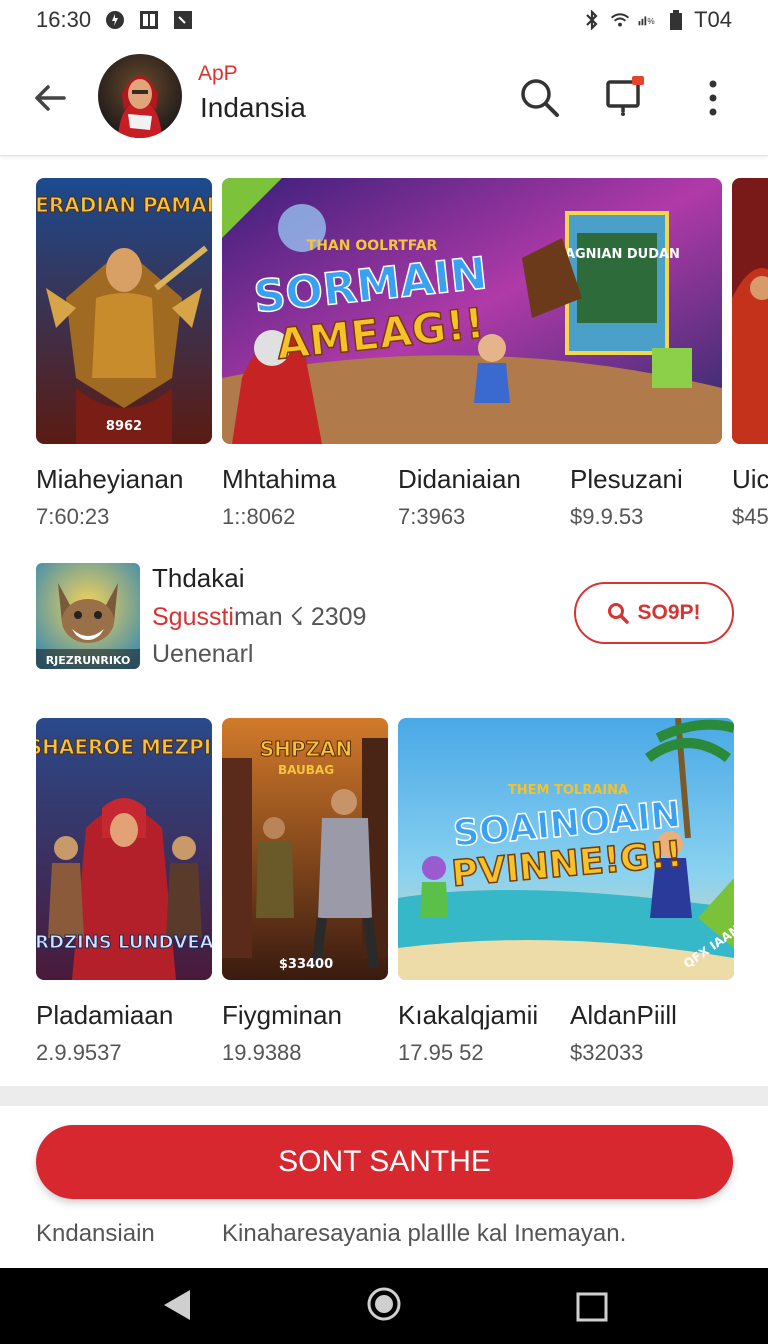  Describe the element at coordinates (177, 1305) in the screenshot. I see `triangle-back-icon` at that location.